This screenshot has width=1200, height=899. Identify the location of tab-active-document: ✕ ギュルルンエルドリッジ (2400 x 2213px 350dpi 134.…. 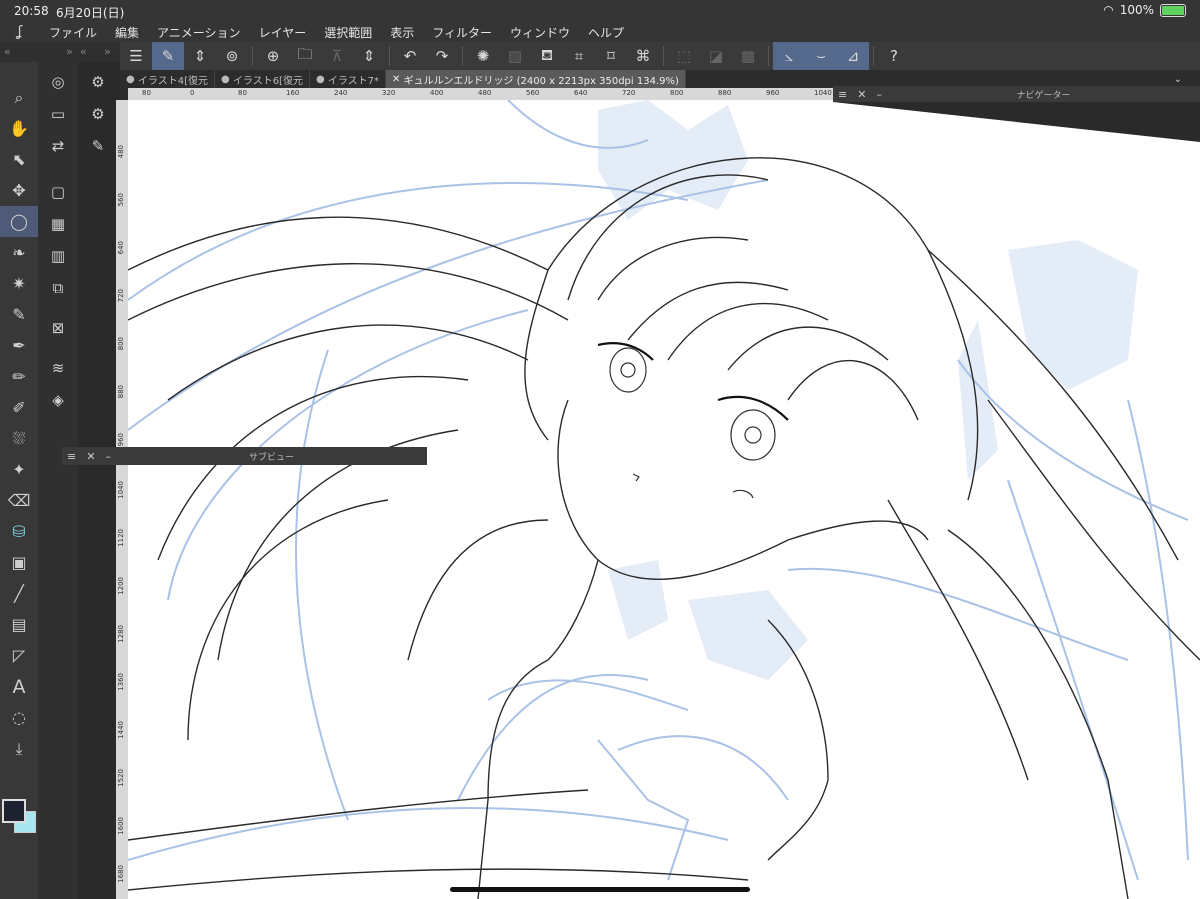
(536, 79).